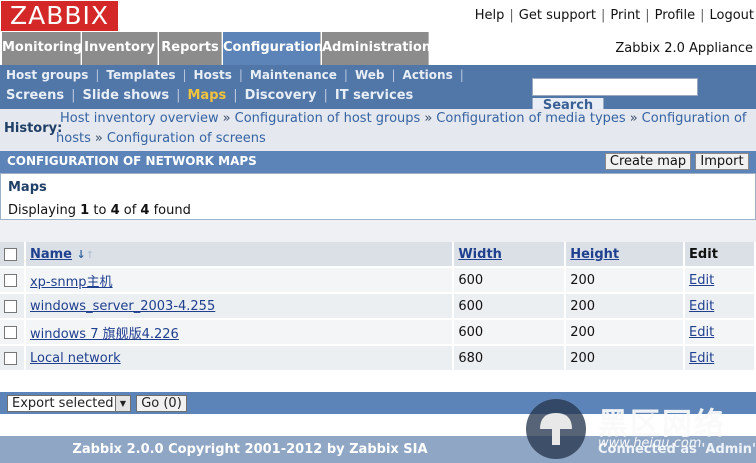 The width and height of the screenshot is (756, 463). I want to click on tab-administration: Administration, so click(376, 48).